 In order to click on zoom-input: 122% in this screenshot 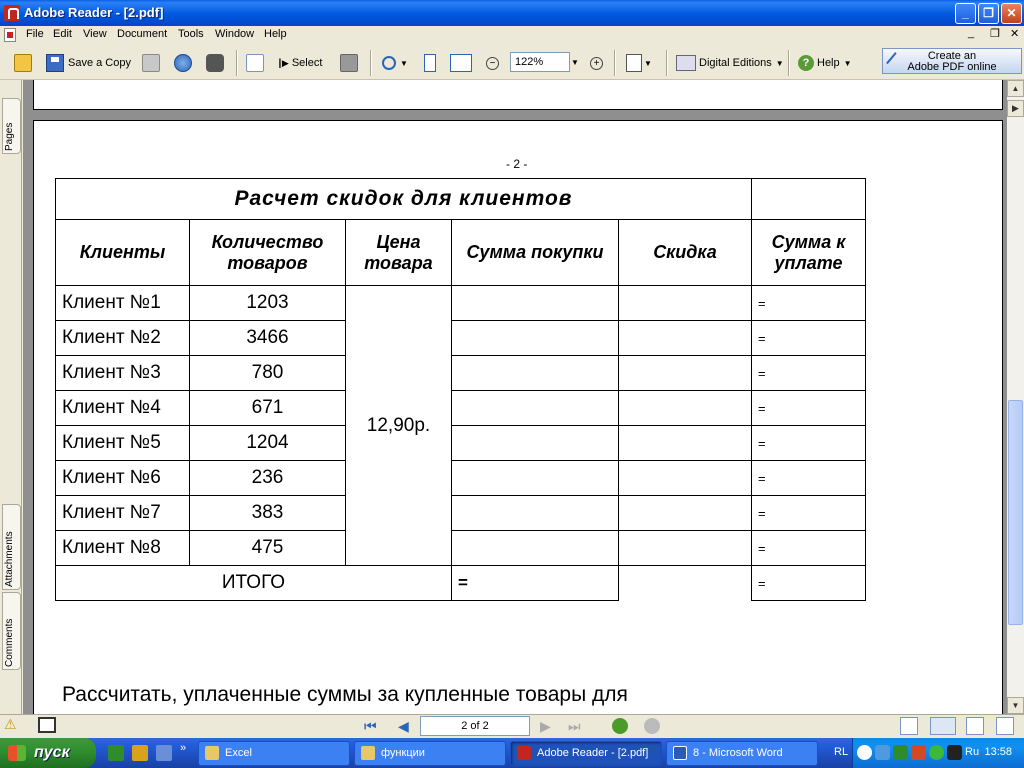, I will do `click(540, 62)`.